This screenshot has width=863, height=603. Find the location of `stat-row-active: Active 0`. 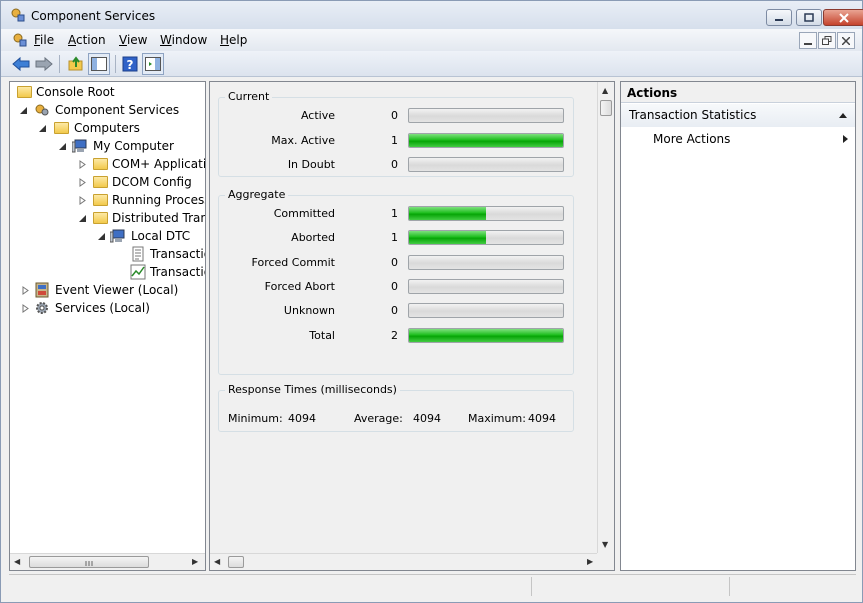

stat-row-active: Active 0 is located at coordinates (396, 116).